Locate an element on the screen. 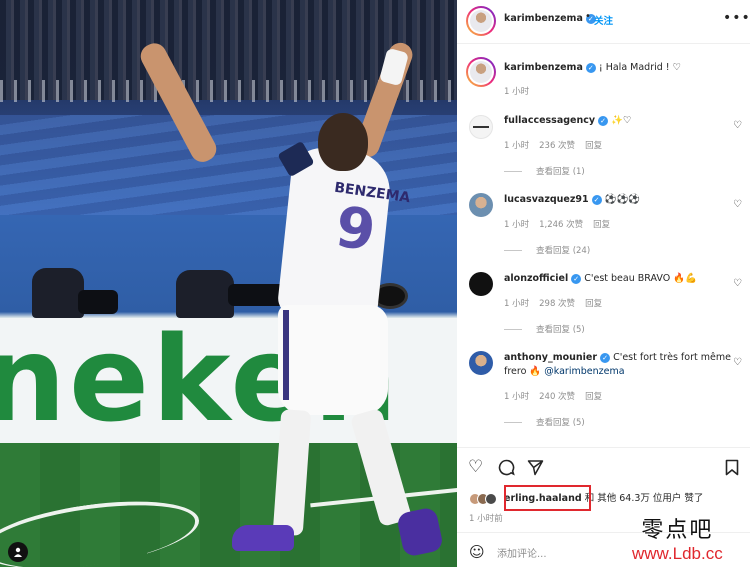  comment-meta: 1 小时 240 次赞 回复 is located at coordinates (558, 396).